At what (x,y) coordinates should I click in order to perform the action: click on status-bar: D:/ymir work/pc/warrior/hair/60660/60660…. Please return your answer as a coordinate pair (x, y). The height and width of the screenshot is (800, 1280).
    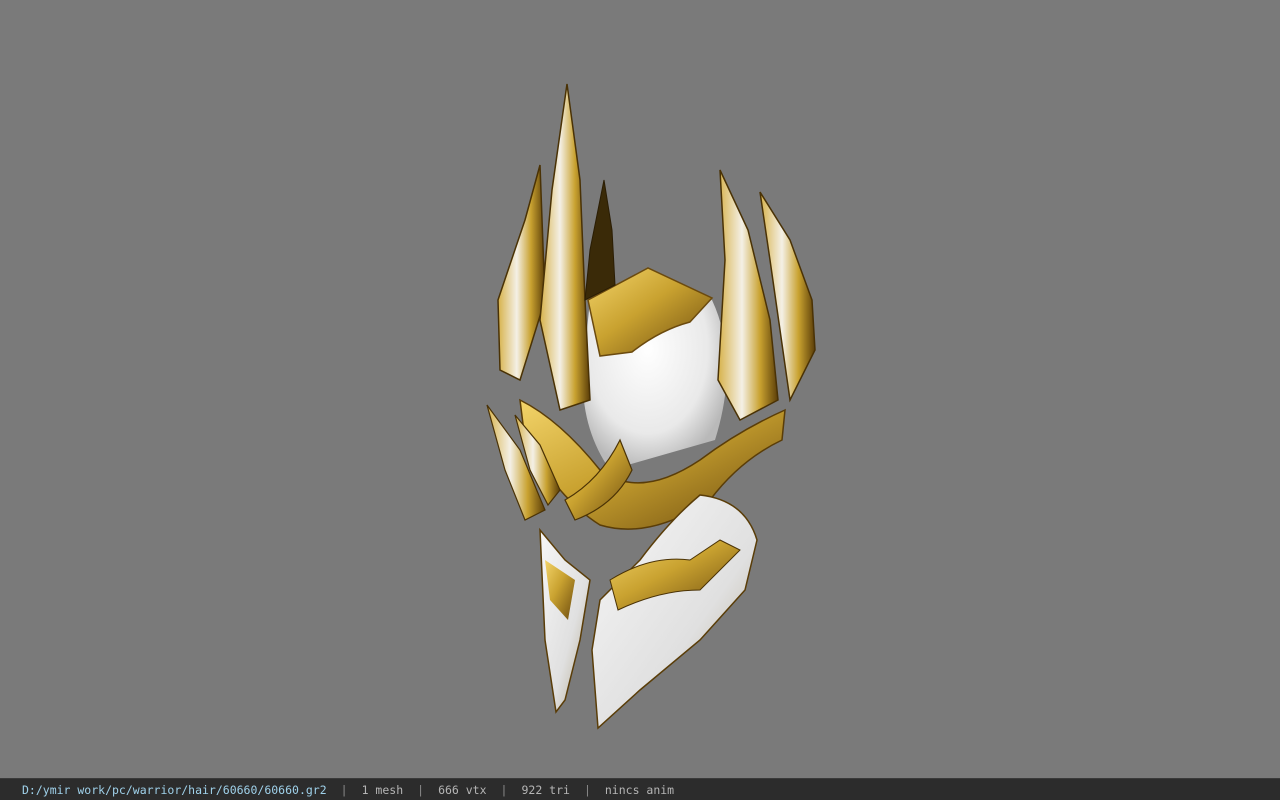
    Looking at the image, I should click on (640, 789).